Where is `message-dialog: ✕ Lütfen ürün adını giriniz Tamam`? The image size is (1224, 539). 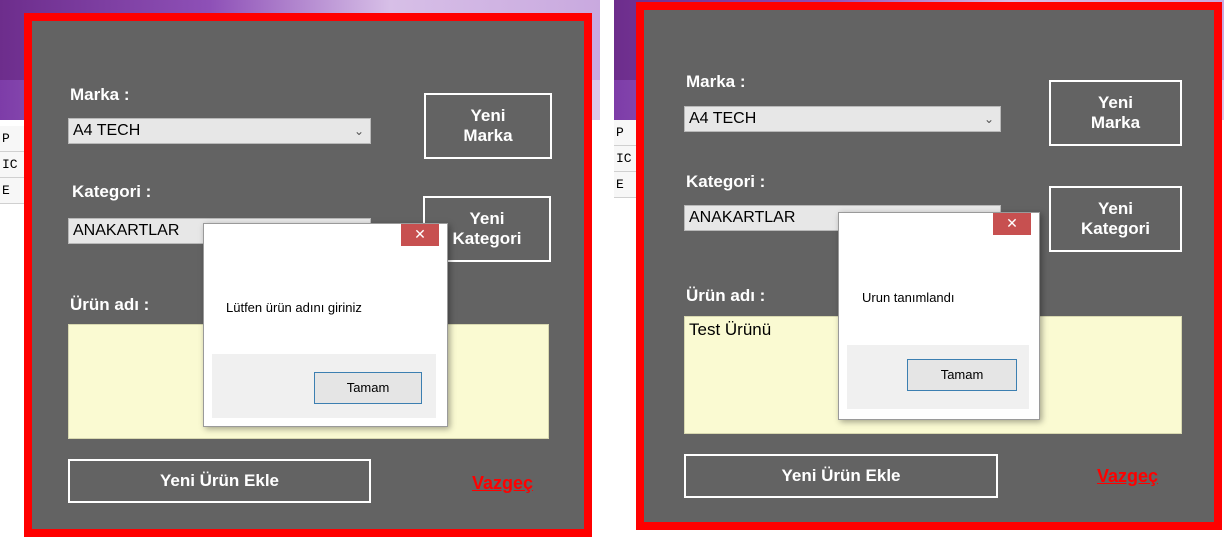 message-dialog: ✕ Lütfen ürün adını giriniz Tamam is located at coordinates (325, 325).